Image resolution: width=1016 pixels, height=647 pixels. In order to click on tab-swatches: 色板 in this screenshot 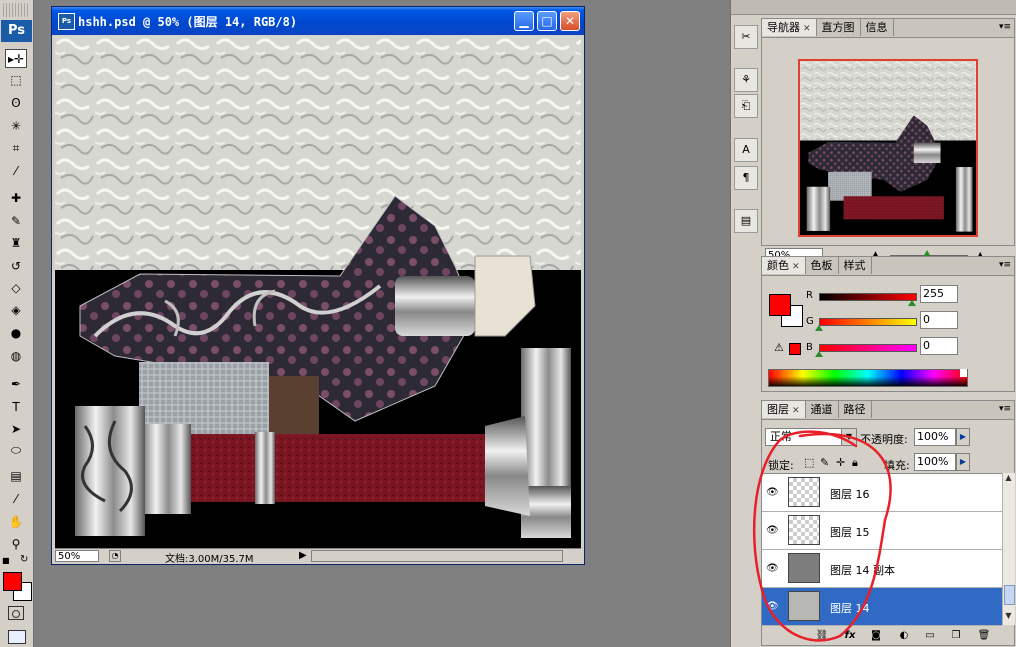, I will do `click(822, 265)`.